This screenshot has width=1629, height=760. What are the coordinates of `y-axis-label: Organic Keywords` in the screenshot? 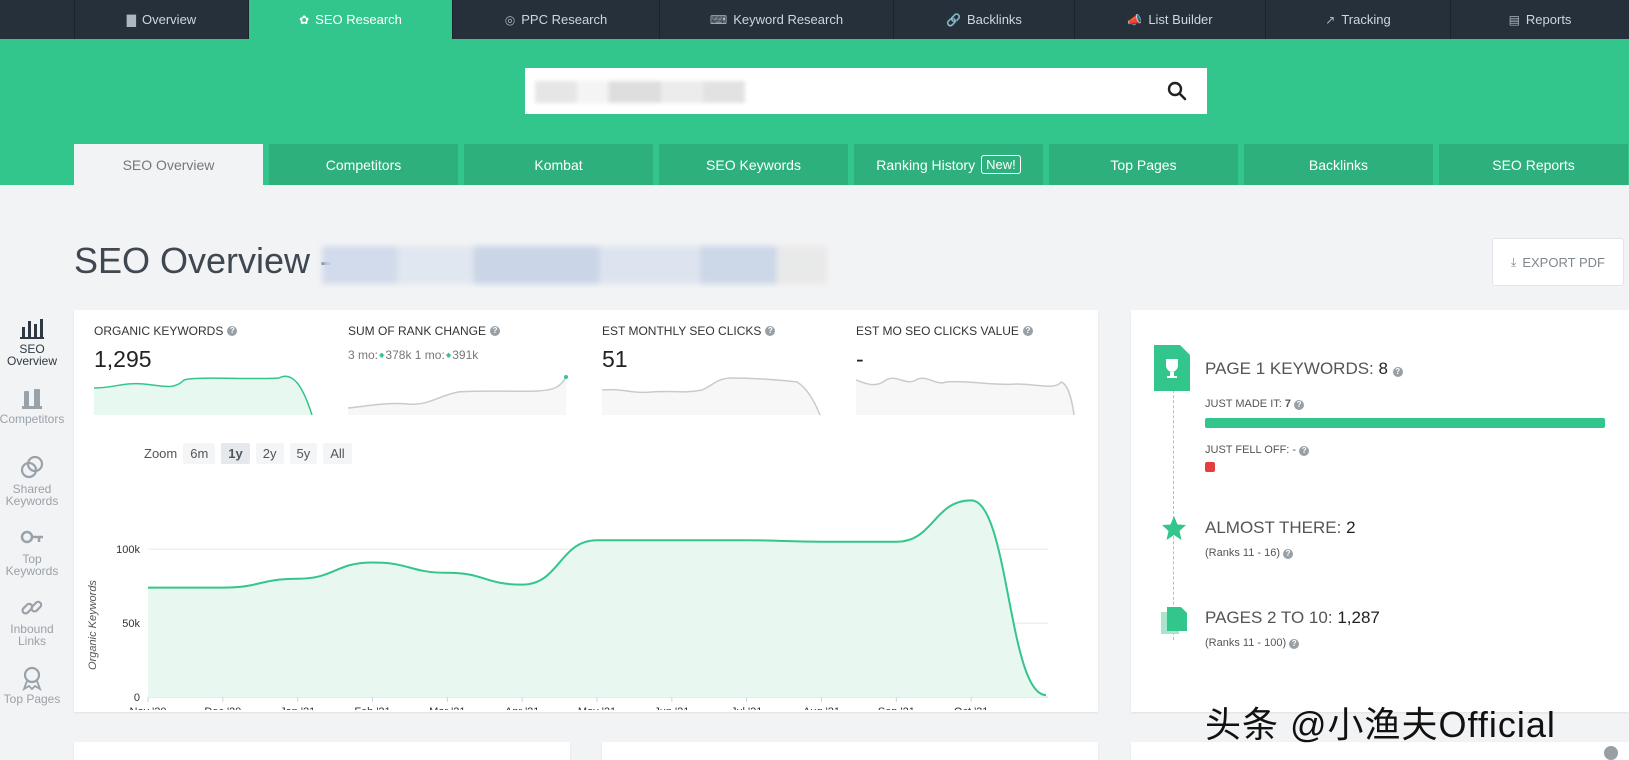 It's located at (93, 625).